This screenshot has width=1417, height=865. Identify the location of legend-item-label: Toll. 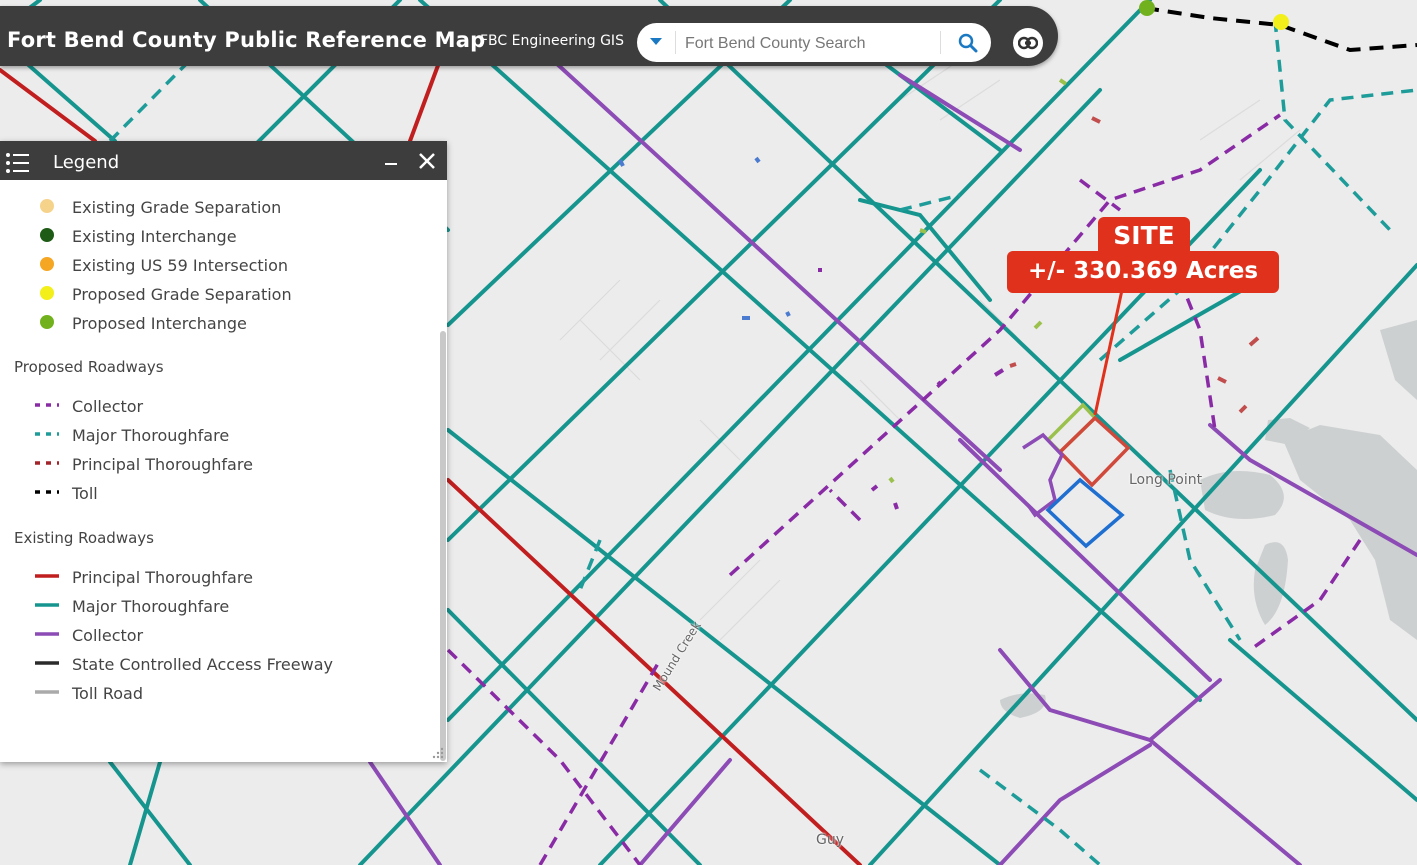
(85, 493).